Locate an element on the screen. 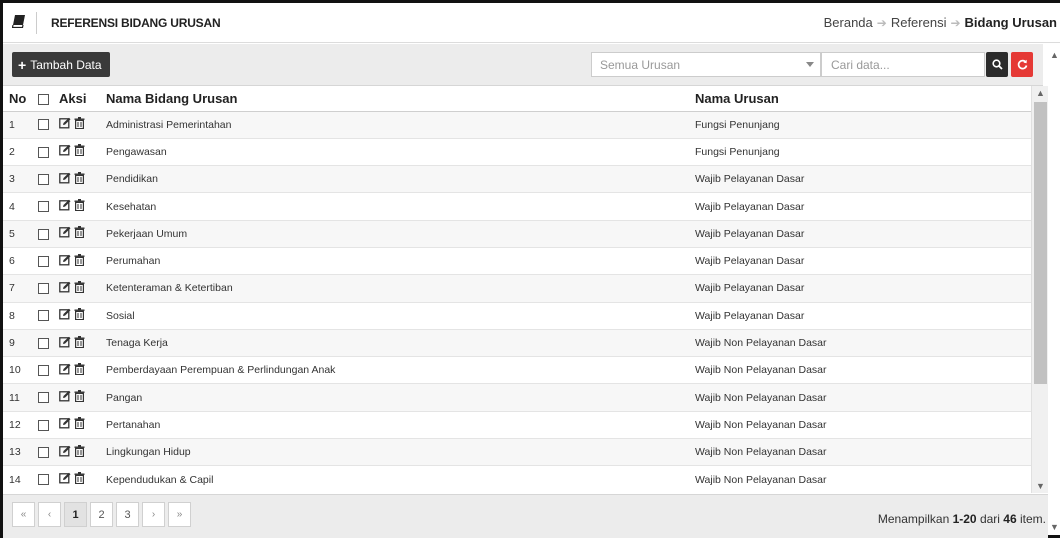 This screenshot has width=1060, height=538. breadcrumb-referensi: Referensi is located at coordinates (919, 22).